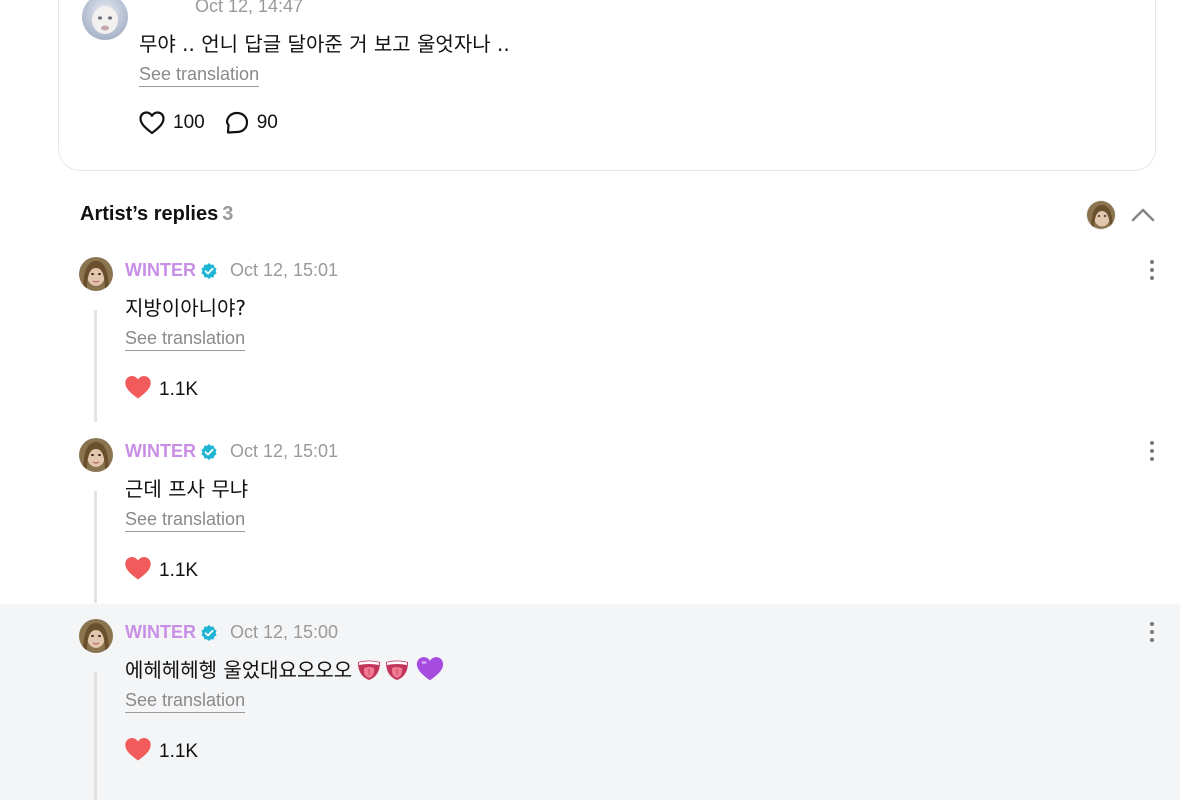 The width and height of the screenshot is (1180, 800). What do you see at coordinates (105, 20) in the screenshot?
I see `fan-avatar` at bounding box center [105, 20].